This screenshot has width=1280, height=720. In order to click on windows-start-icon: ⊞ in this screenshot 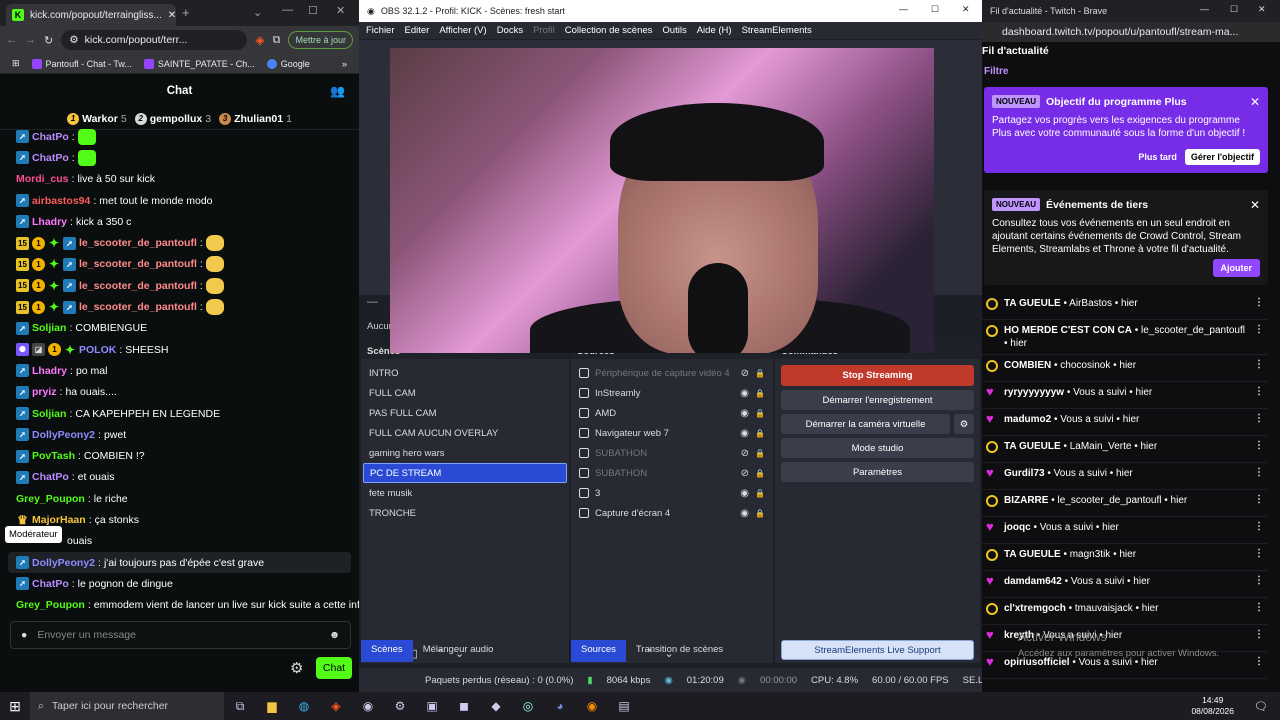, I will do `click(15, 706)`.